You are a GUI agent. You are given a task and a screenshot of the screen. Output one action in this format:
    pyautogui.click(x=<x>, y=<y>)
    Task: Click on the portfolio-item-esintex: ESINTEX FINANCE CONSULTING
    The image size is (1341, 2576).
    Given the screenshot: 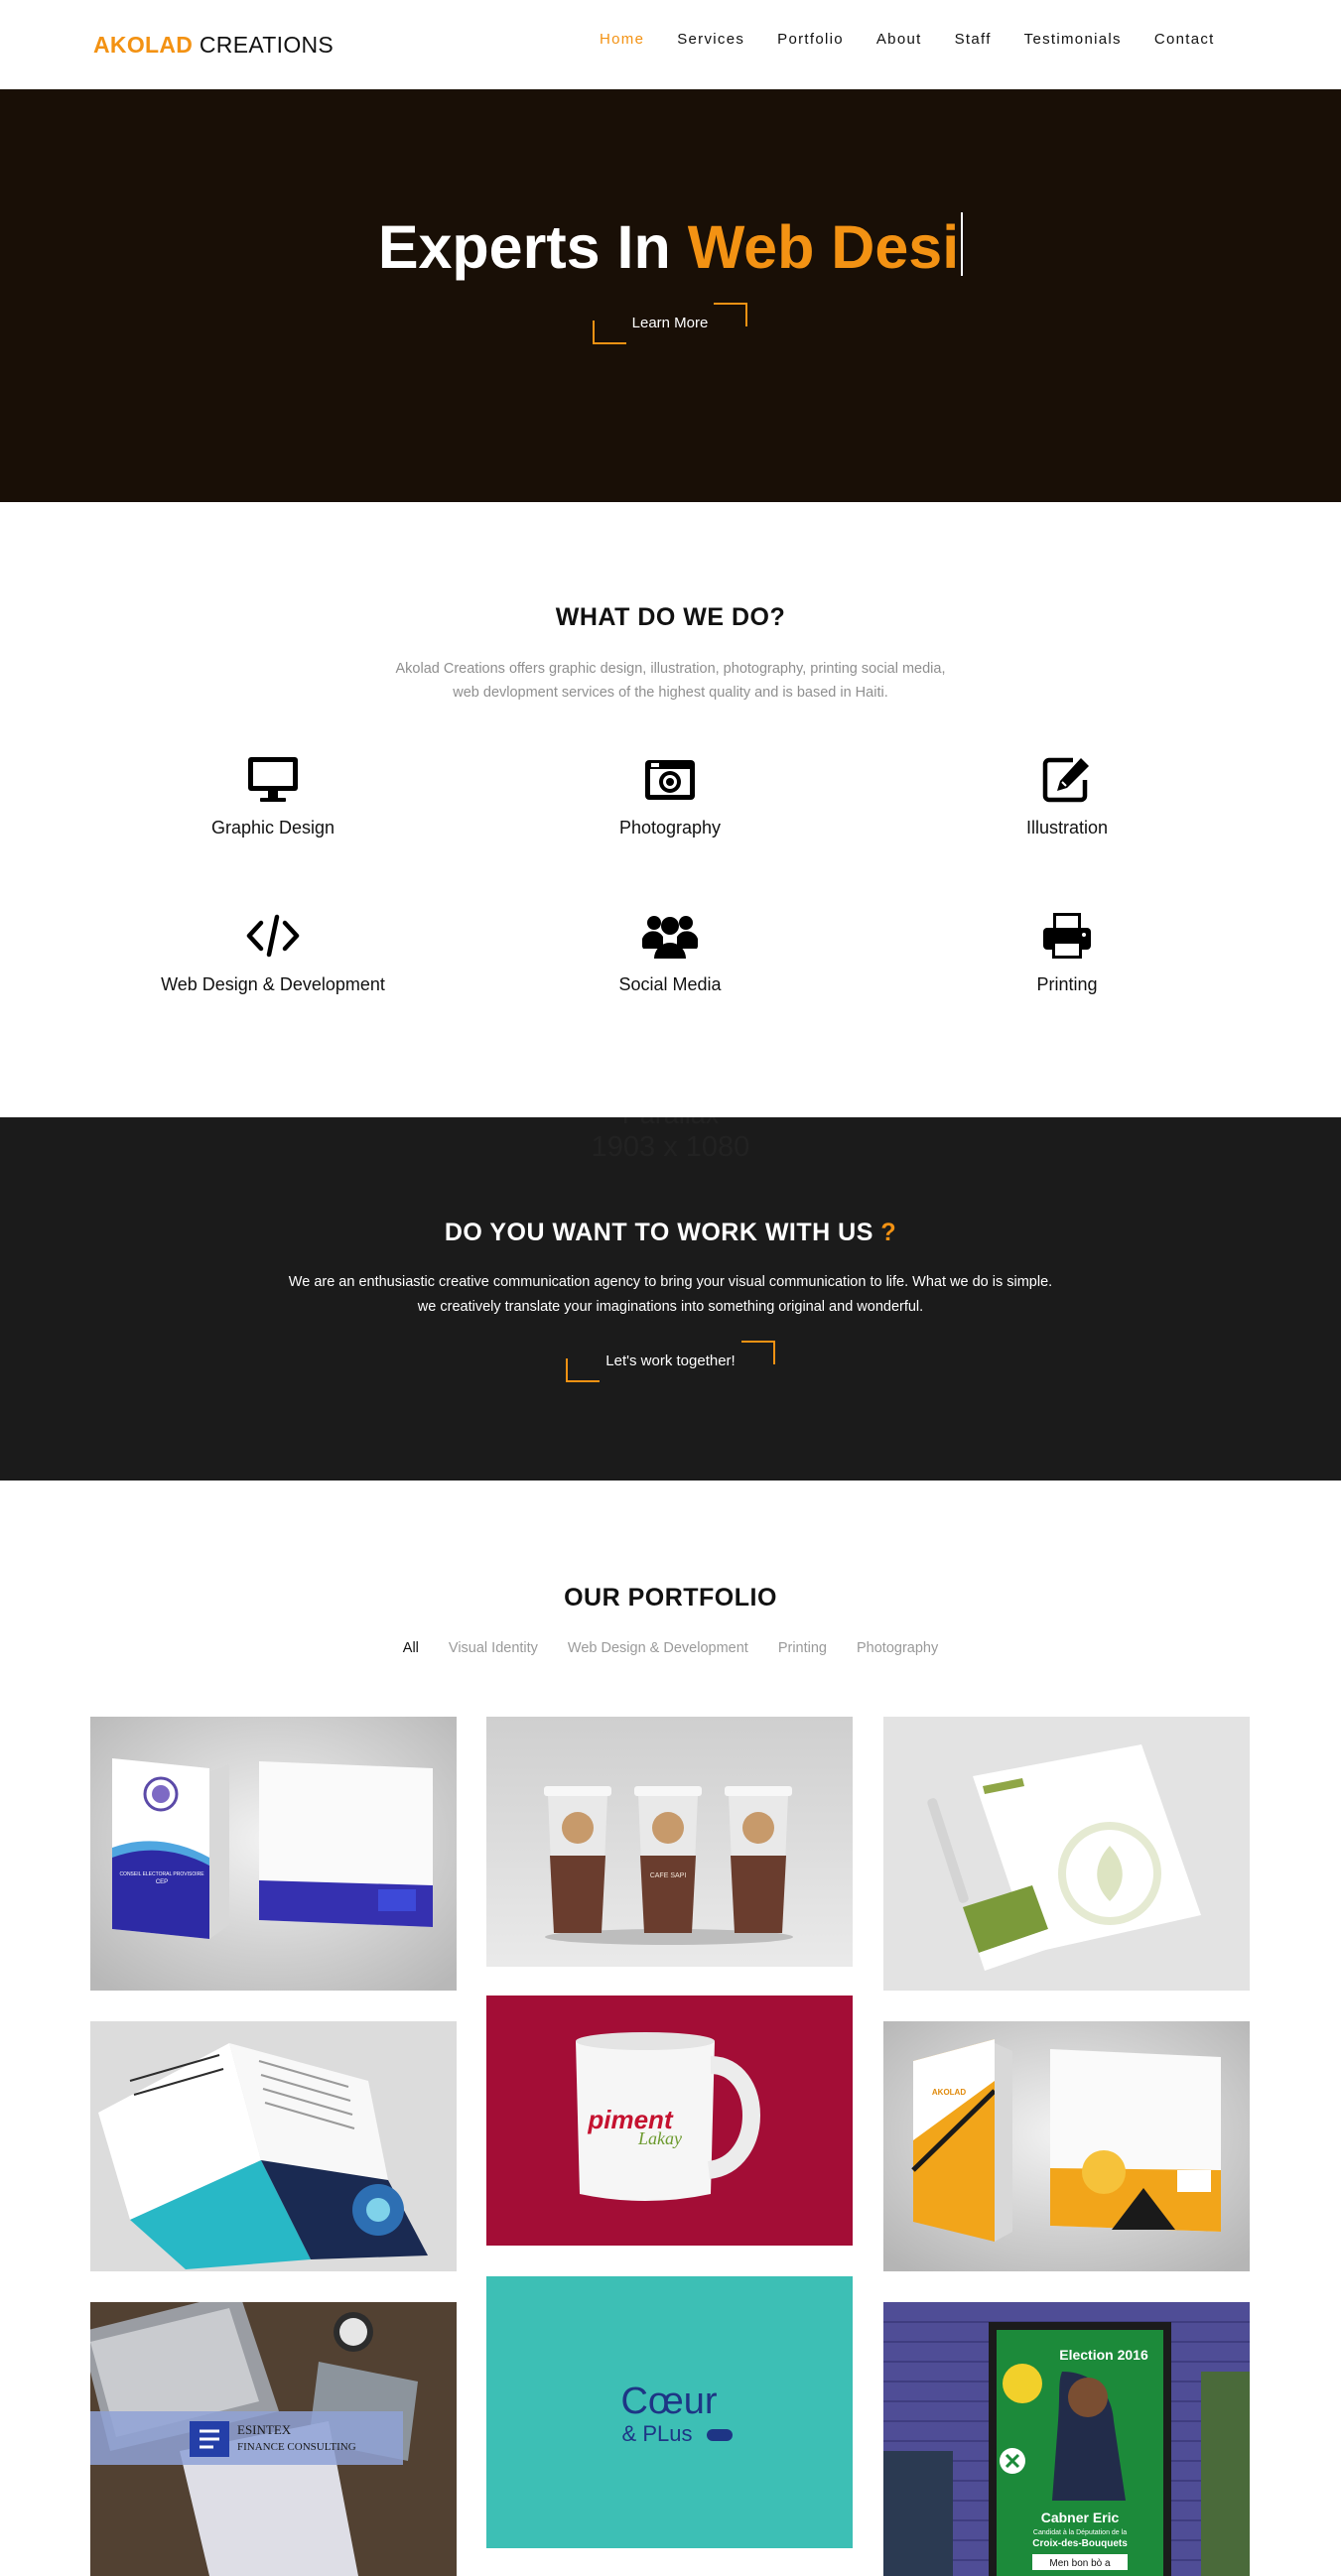 What is the action you would take?
    pyautogui.click(x=273, y=2439)
    